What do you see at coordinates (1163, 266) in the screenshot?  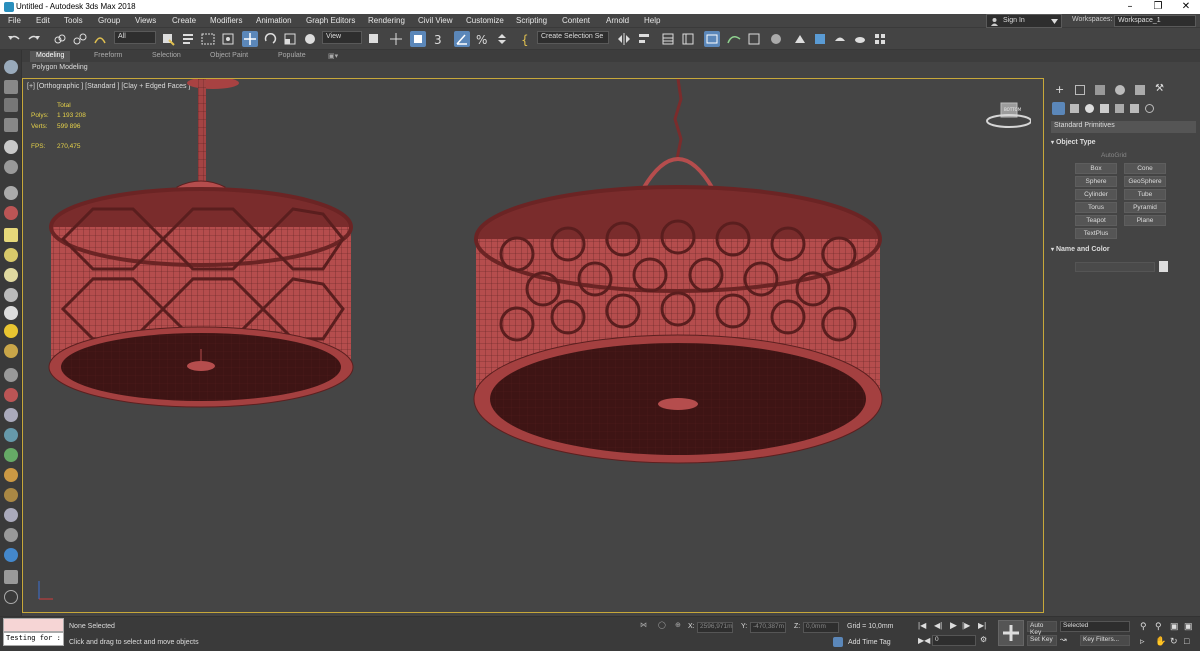 I see `object-color-swatch` at bounding box center [1163, 266].